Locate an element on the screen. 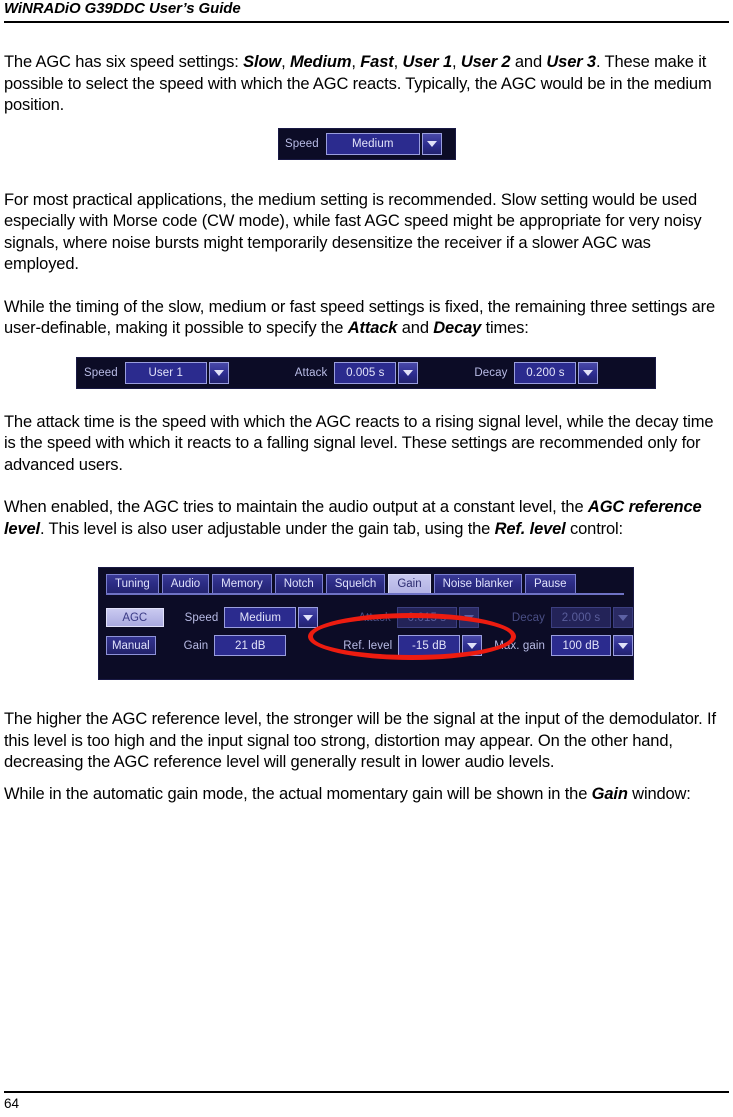  figure-speed-combo: Speed Medium is located at coordinates (366, 143).